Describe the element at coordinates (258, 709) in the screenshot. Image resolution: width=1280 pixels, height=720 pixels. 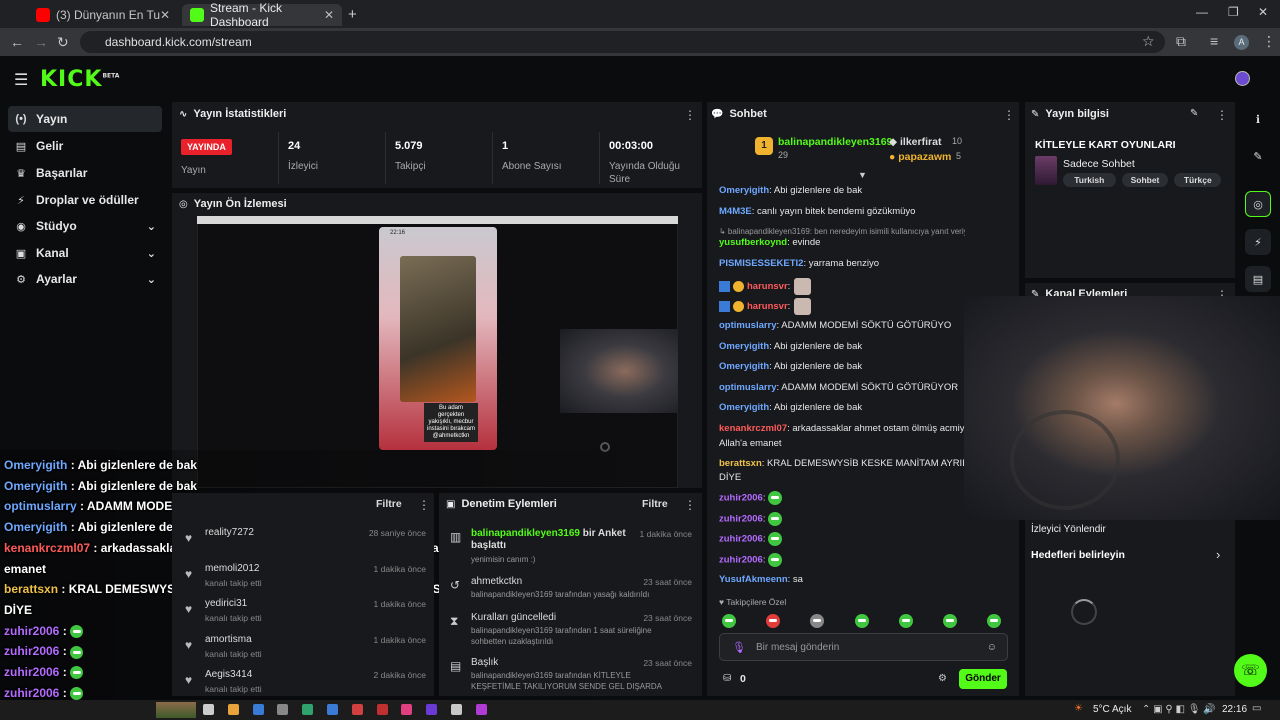
I see `file-explorer-icon` at that location.